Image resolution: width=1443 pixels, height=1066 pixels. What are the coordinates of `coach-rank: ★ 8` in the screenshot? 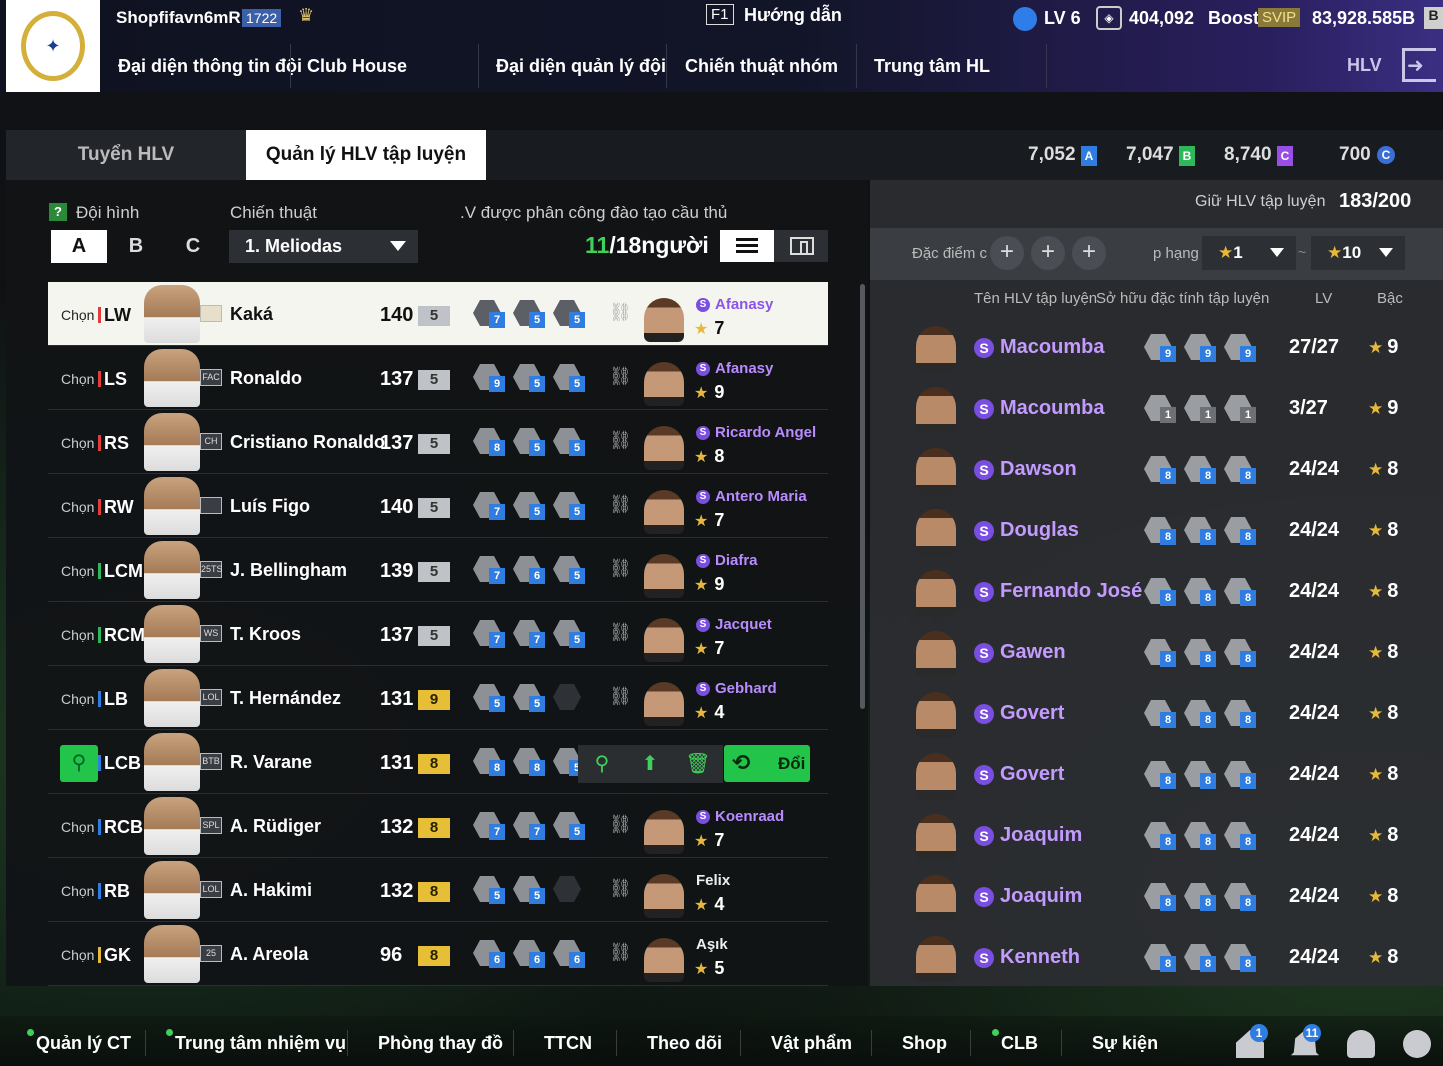 It's located at (1383, 591).